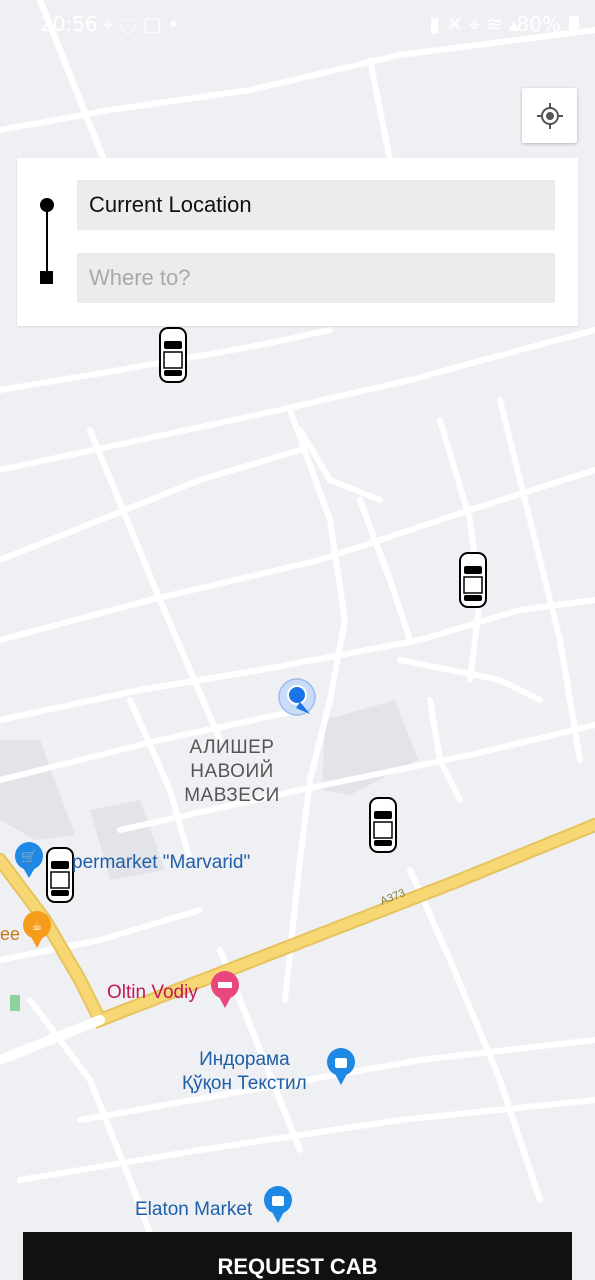 This screenshot has height=1280, width=595. I want to click on status-time: 20:56, so click(69, 24).